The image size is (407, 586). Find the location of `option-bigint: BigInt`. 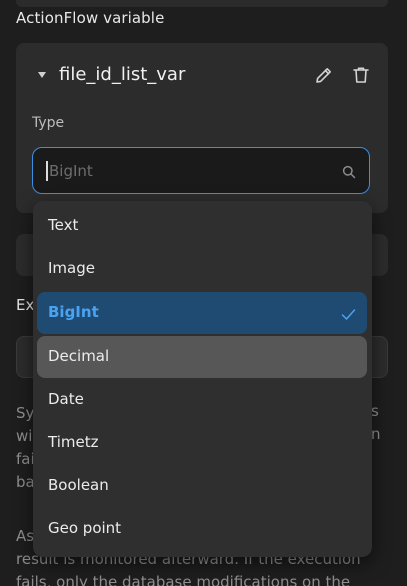

option-bigint: BigInt is located at coordinates (202, 313).